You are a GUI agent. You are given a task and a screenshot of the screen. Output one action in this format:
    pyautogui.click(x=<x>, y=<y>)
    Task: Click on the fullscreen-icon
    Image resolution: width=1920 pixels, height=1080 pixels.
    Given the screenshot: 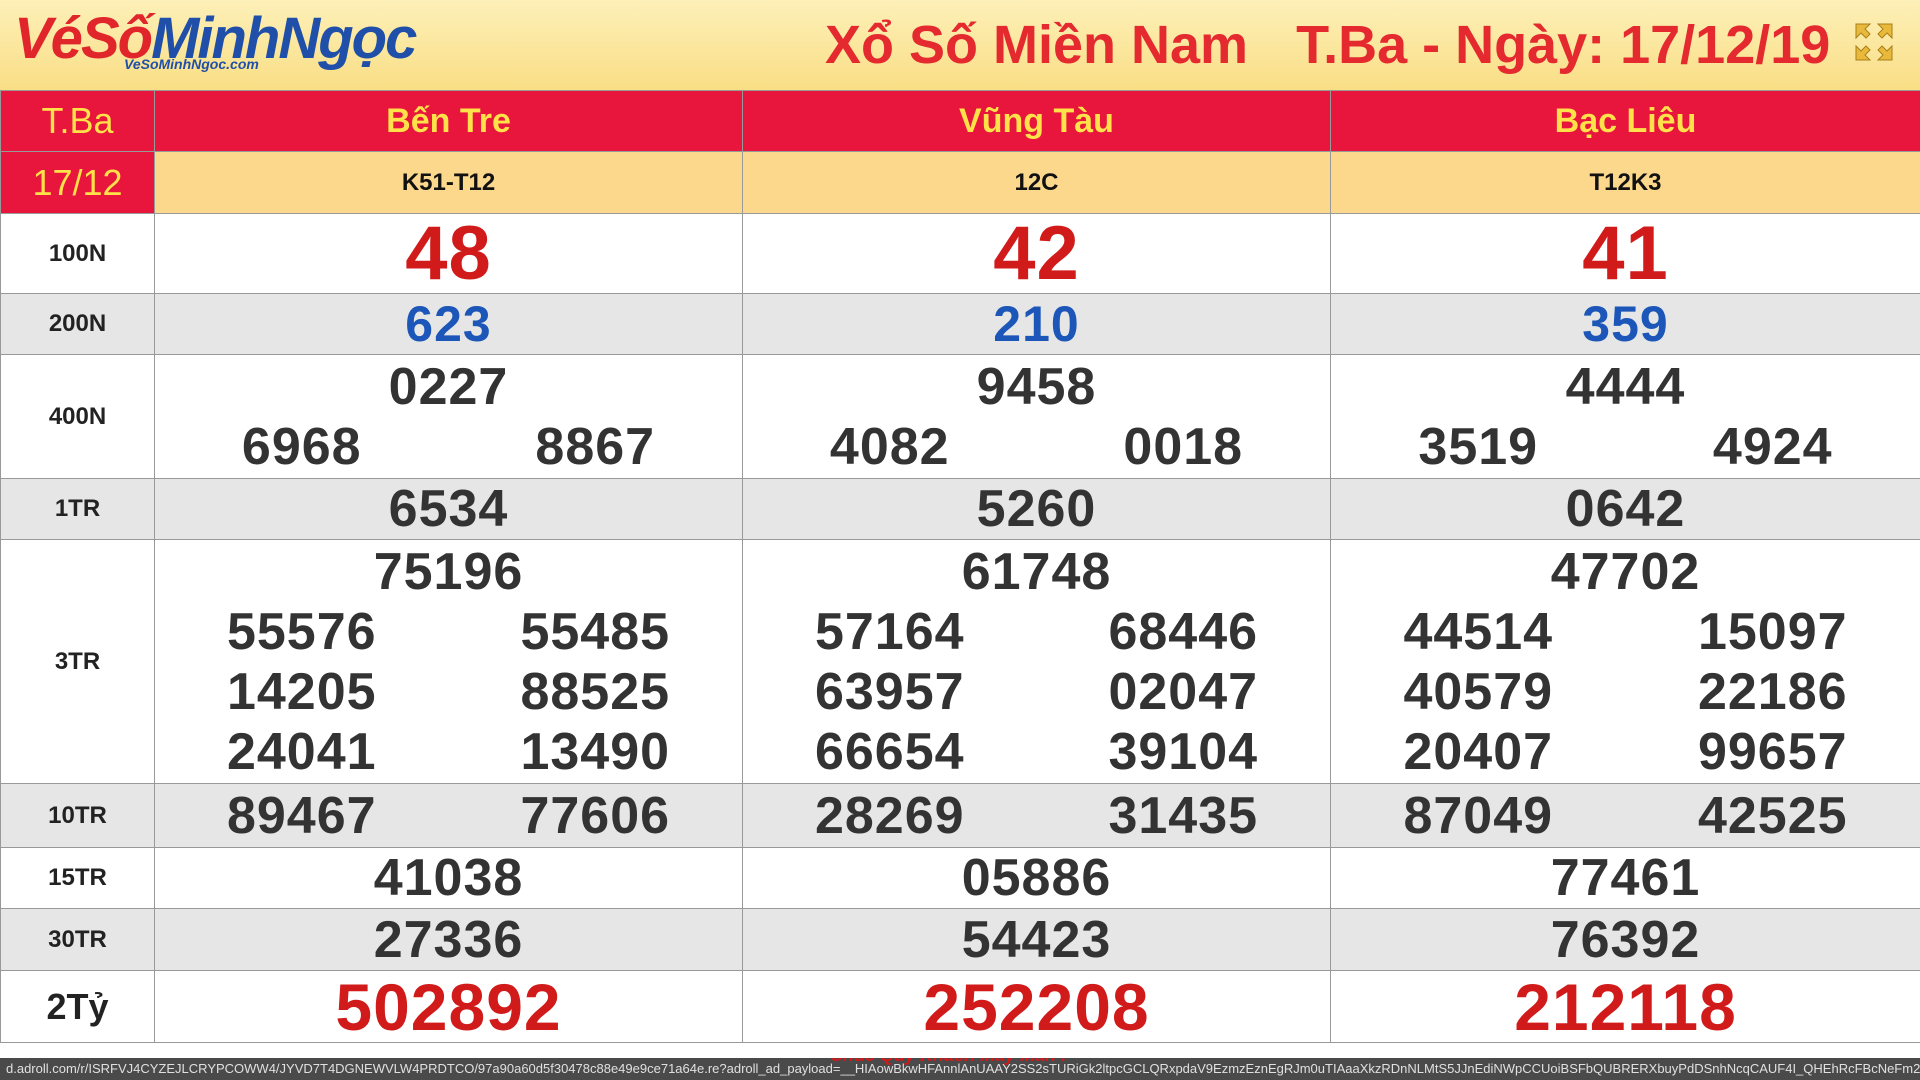 What is the action you would take?
    pyautogui.click(x=1874, y=42)
    